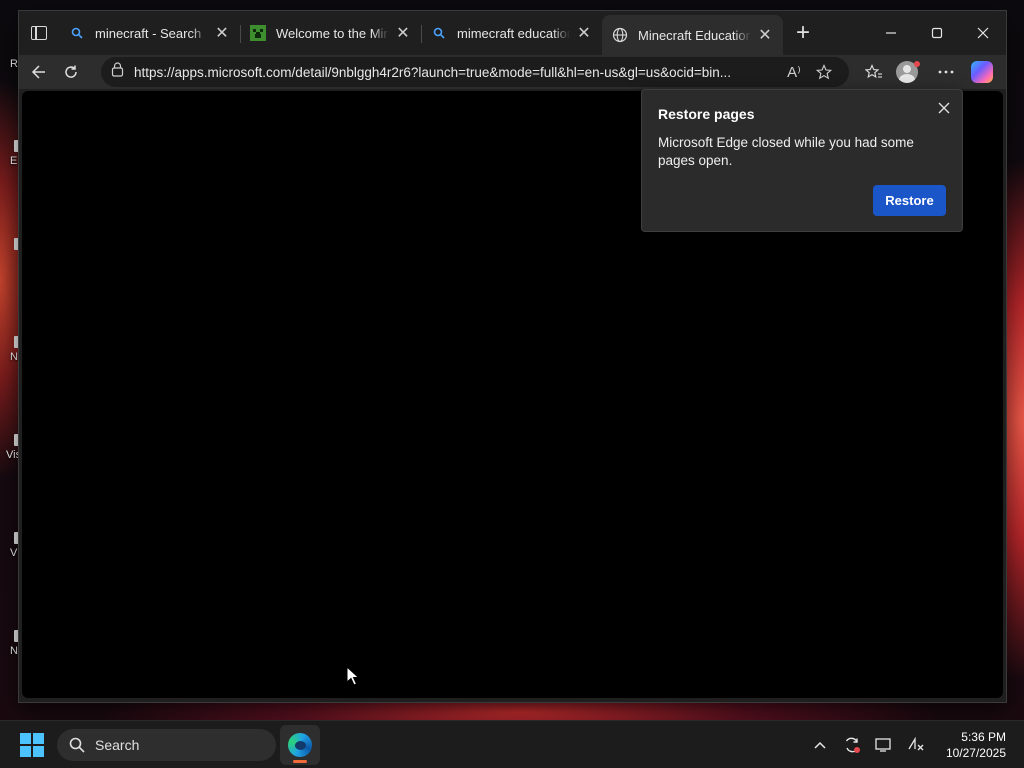  What do you see at coordinates (874, 72) in the screenshot?
I see `favorites-icon` at bounding box center [874, 72].